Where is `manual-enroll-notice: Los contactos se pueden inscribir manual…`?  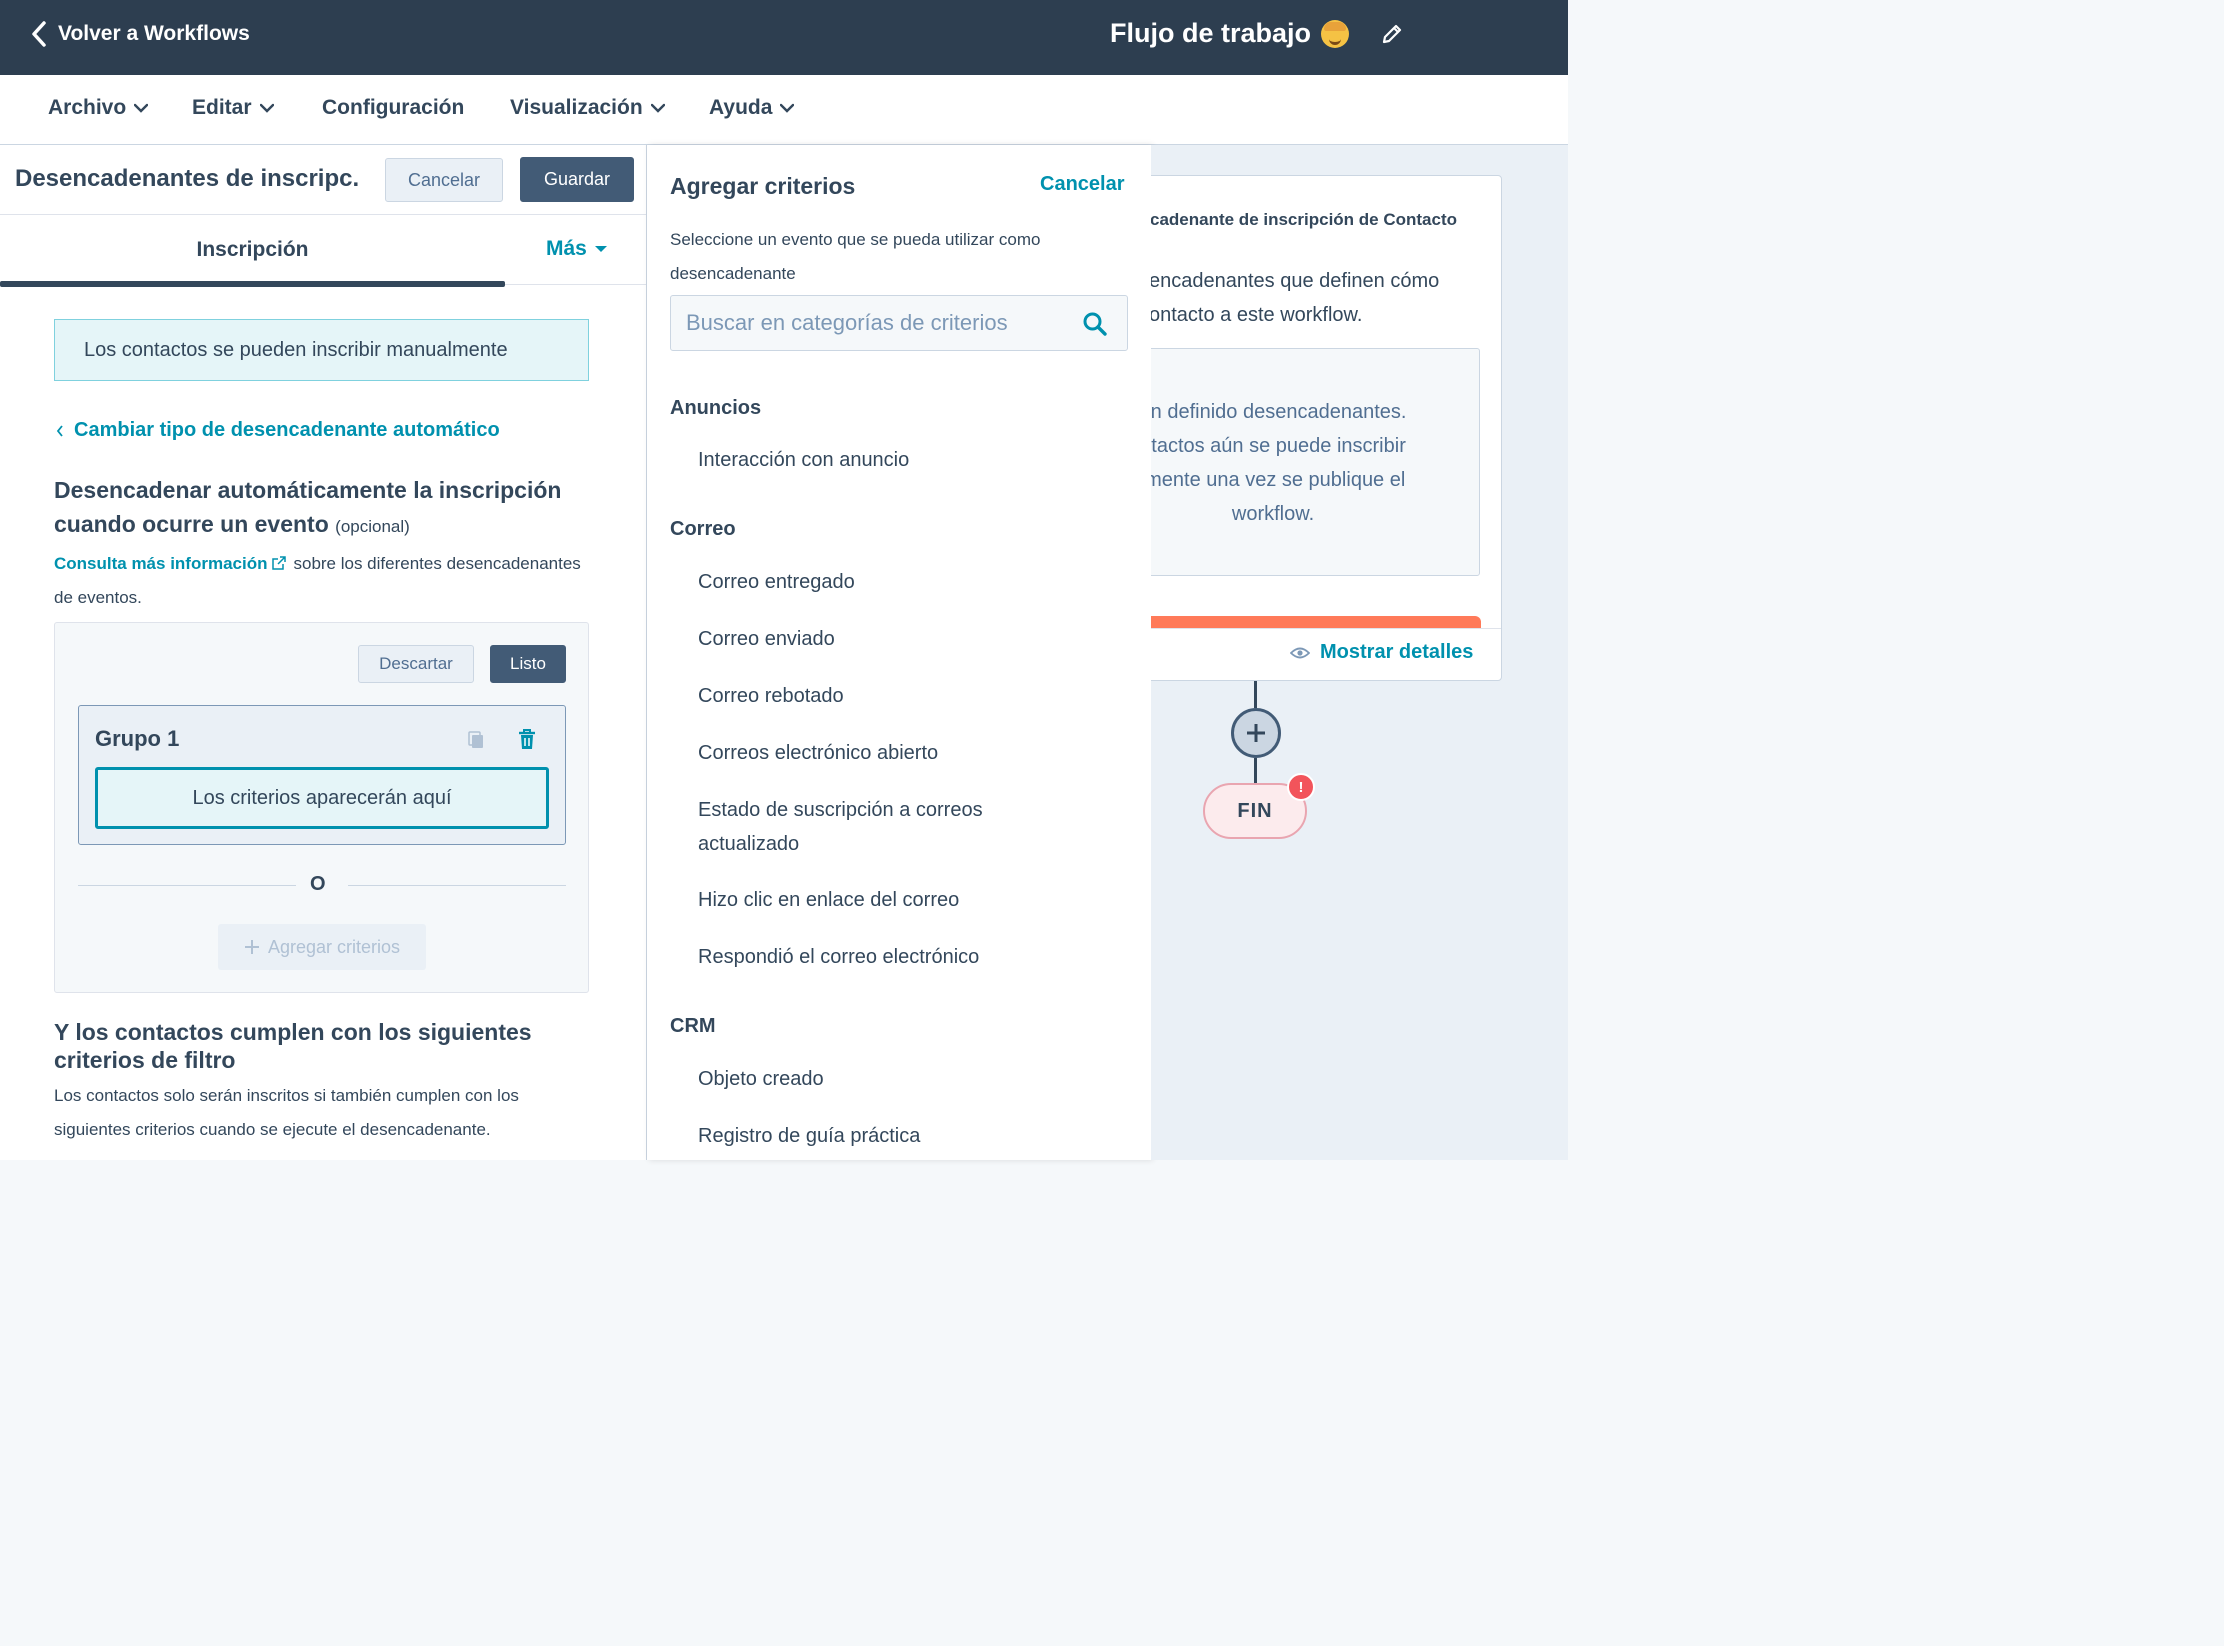 manual-enroll-notice: Los contactos se pueden inscribir manual… is located at coordinates (321, 350).